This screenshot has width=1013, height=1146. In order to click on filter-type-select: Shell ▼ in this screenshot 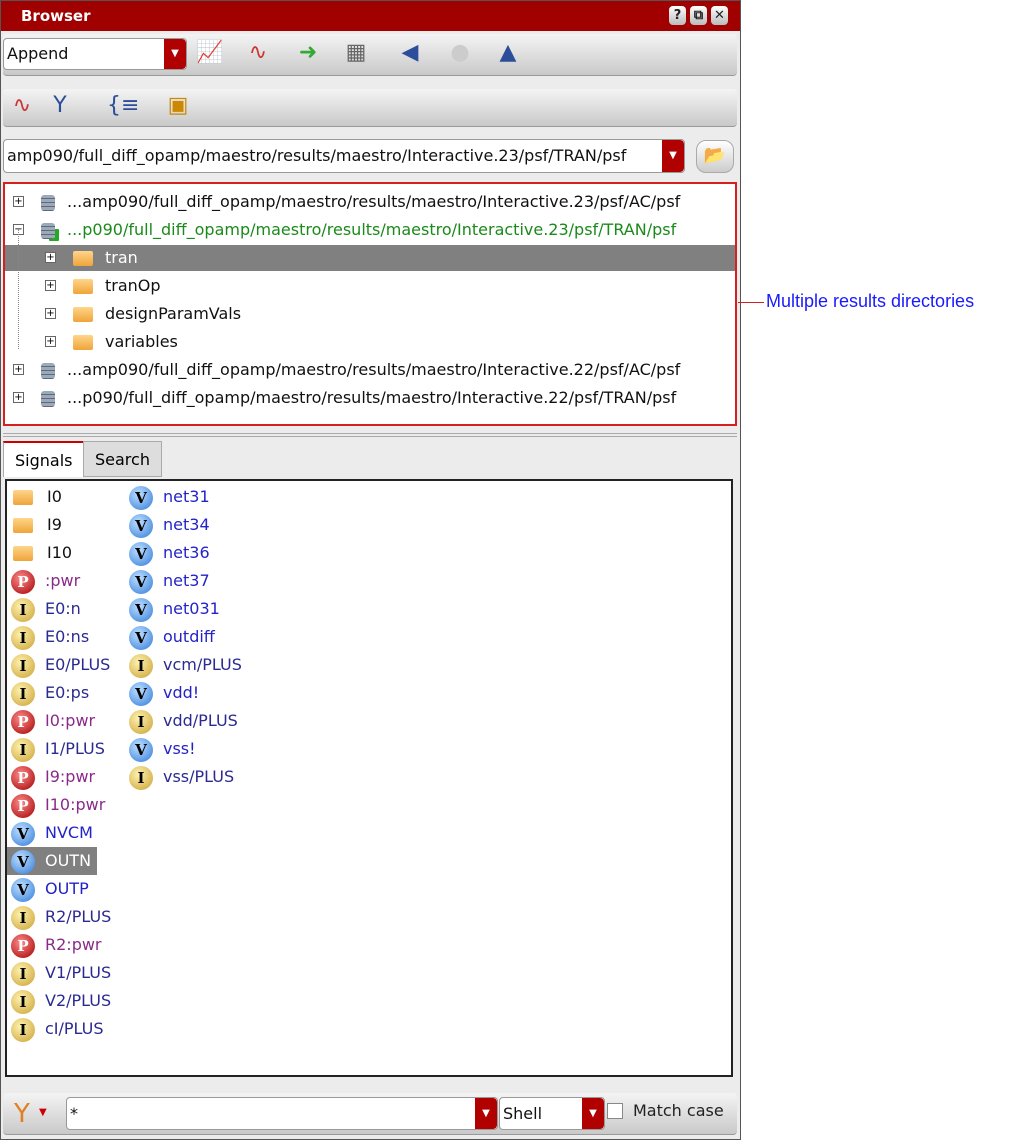, I will do `click(552, 1113)`.